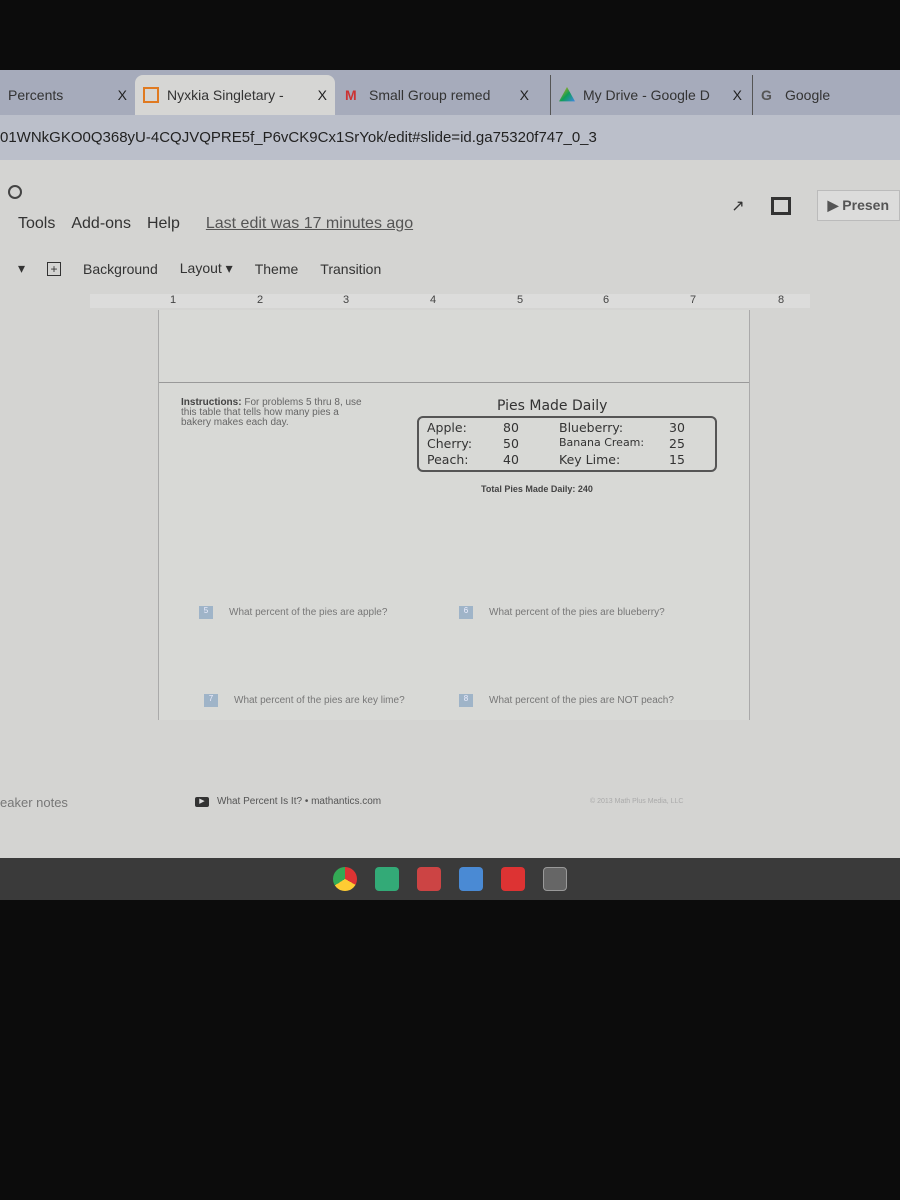 The width and height of the screenshot is (900, 1200). What do you see at coordinates (429, 879) in the screenshot?
I see `gmail-icon` at bounding box center [429, 879].